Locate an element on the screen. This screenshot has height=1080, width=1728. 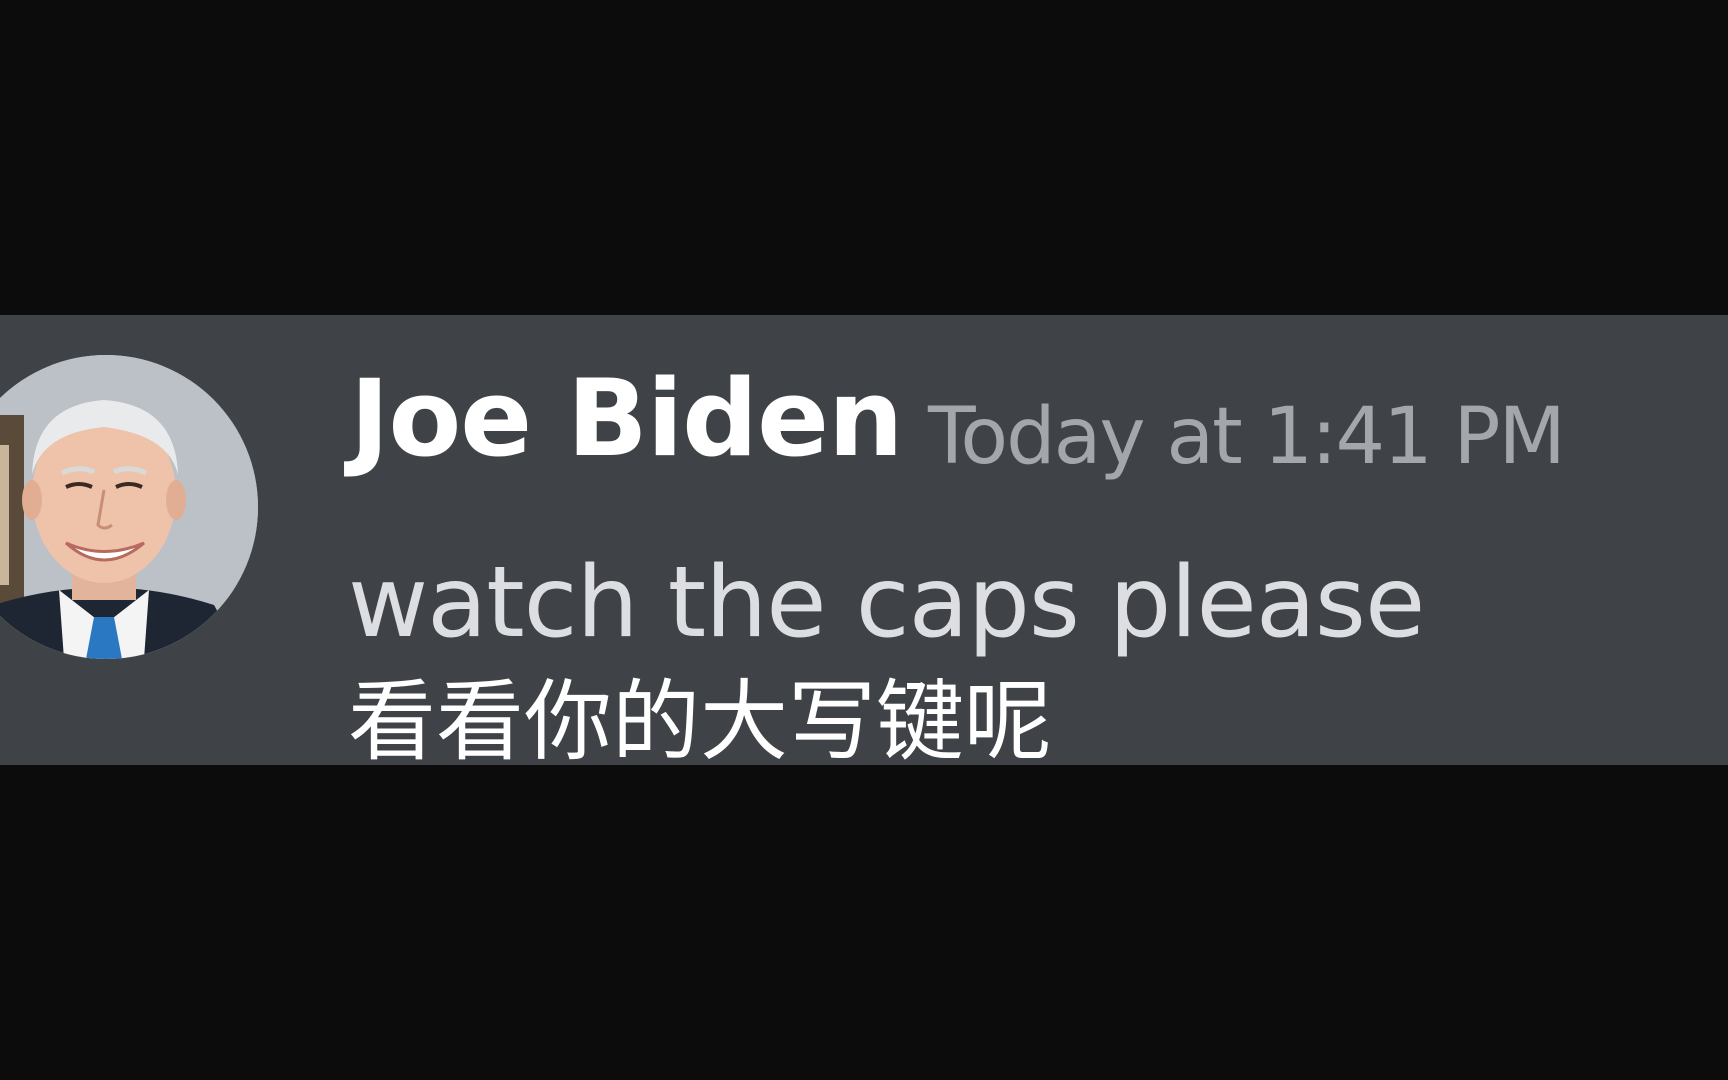
message-timestamp: Today at 1:41 PM is located at coordinates (1247, 437).